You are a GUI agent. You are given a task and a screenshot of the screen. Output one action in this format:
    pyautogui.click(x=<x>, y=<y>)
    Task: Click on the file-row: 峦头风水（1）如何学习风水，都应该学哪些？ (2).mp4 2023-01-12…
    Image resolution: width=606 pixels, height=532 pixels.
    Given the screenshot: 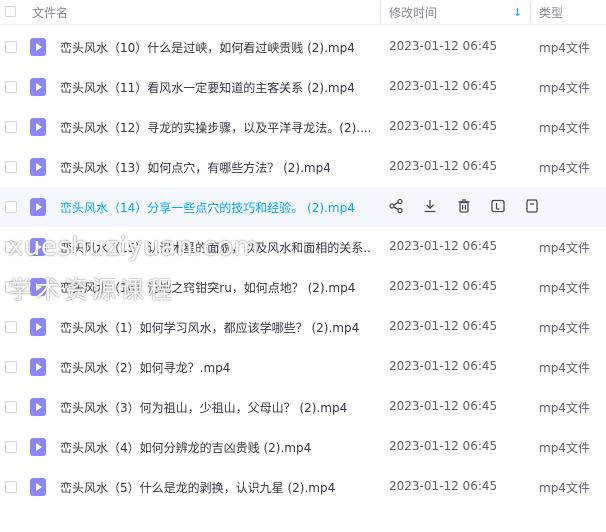 What is the action you would take?
    pyautogui.click(x=303, y=327)
    